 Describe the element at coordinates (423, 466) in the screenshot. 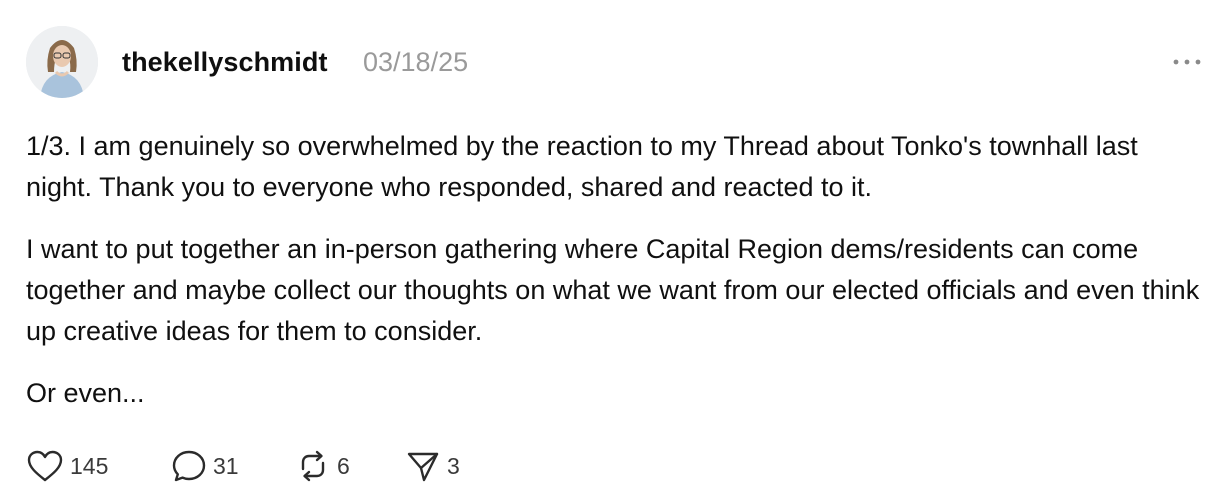

I see `paper-plane-icon` at that location.